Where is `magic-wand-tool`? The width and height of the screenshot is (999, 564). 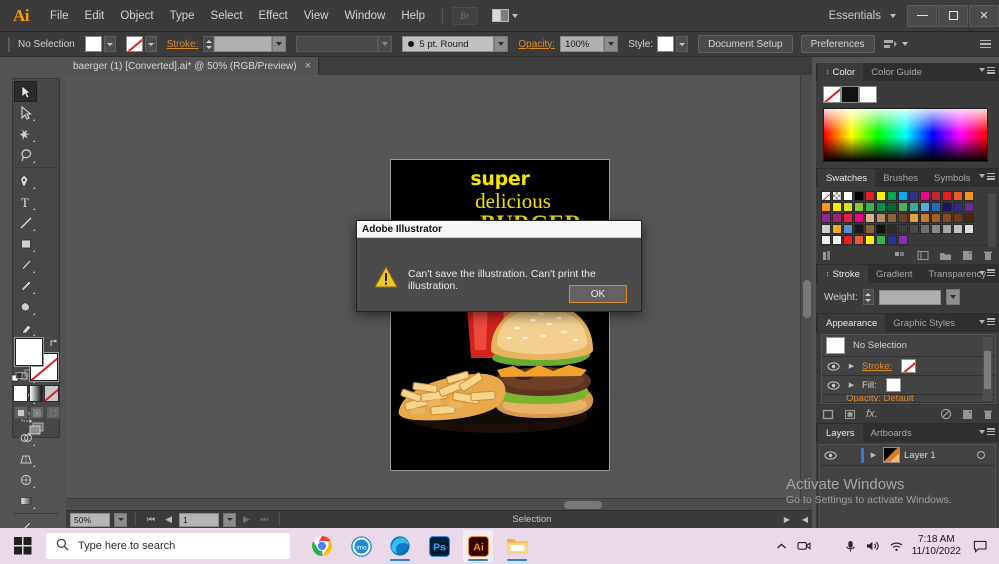 magic-wand-tool is located at coordinates (25, 133).